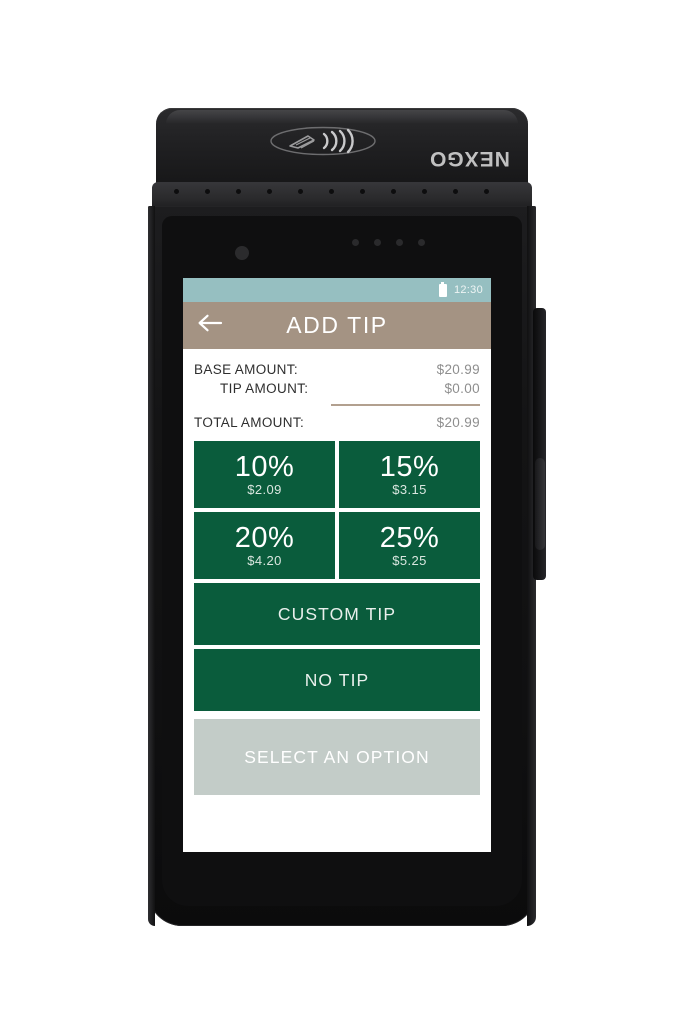  Describe the element at coordinates (409, 560) in the screenshot. I see `tip-option-amount: $5.25` at that location.